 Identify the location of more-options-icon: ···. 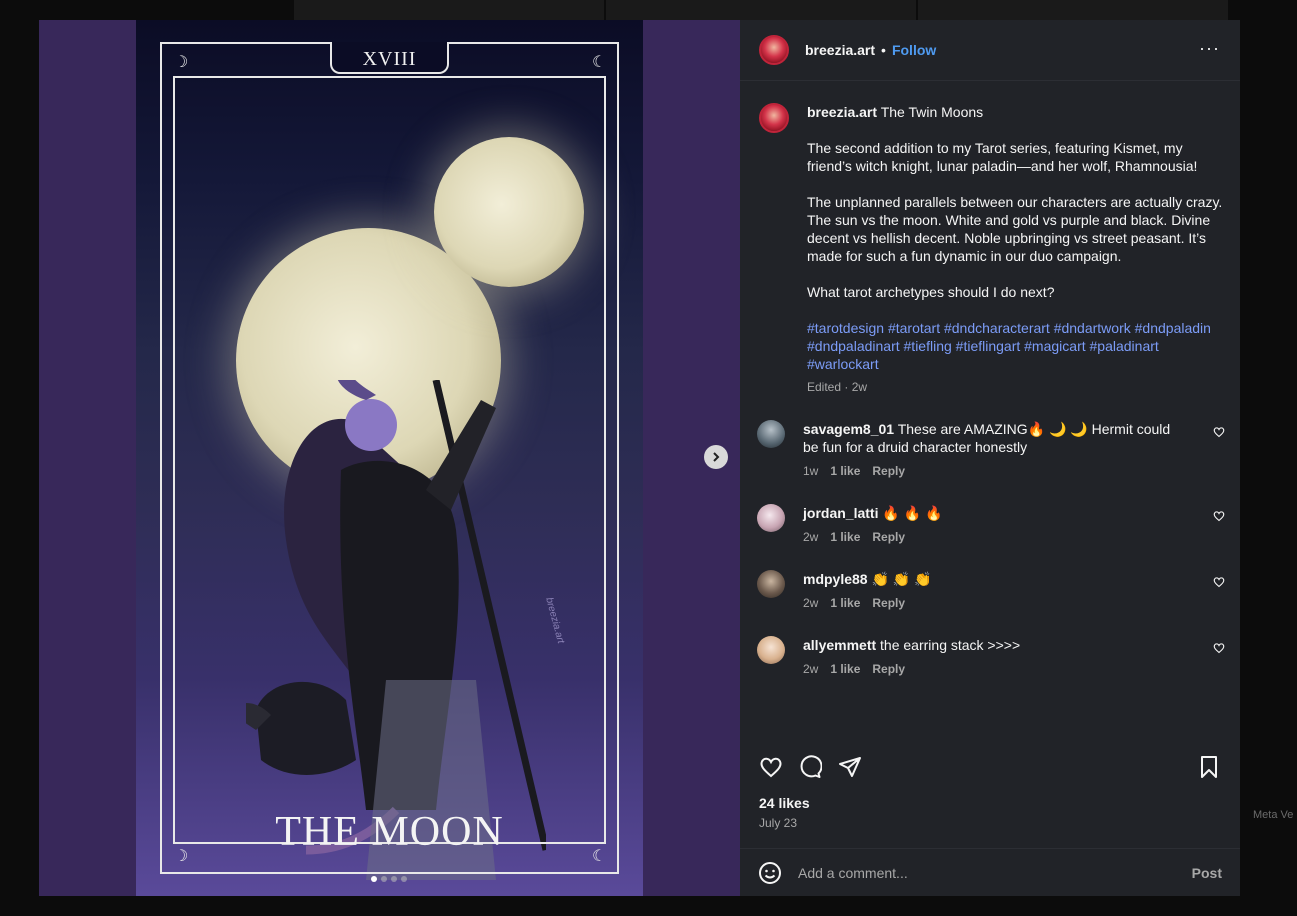
(1209, 48).